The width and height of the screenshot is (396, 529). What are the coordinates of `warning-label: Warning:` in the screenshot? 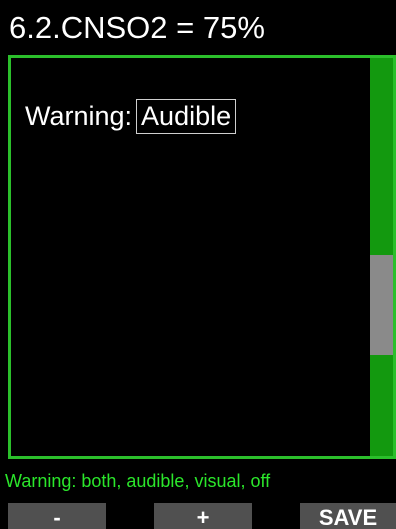 It's located at (79, 115).